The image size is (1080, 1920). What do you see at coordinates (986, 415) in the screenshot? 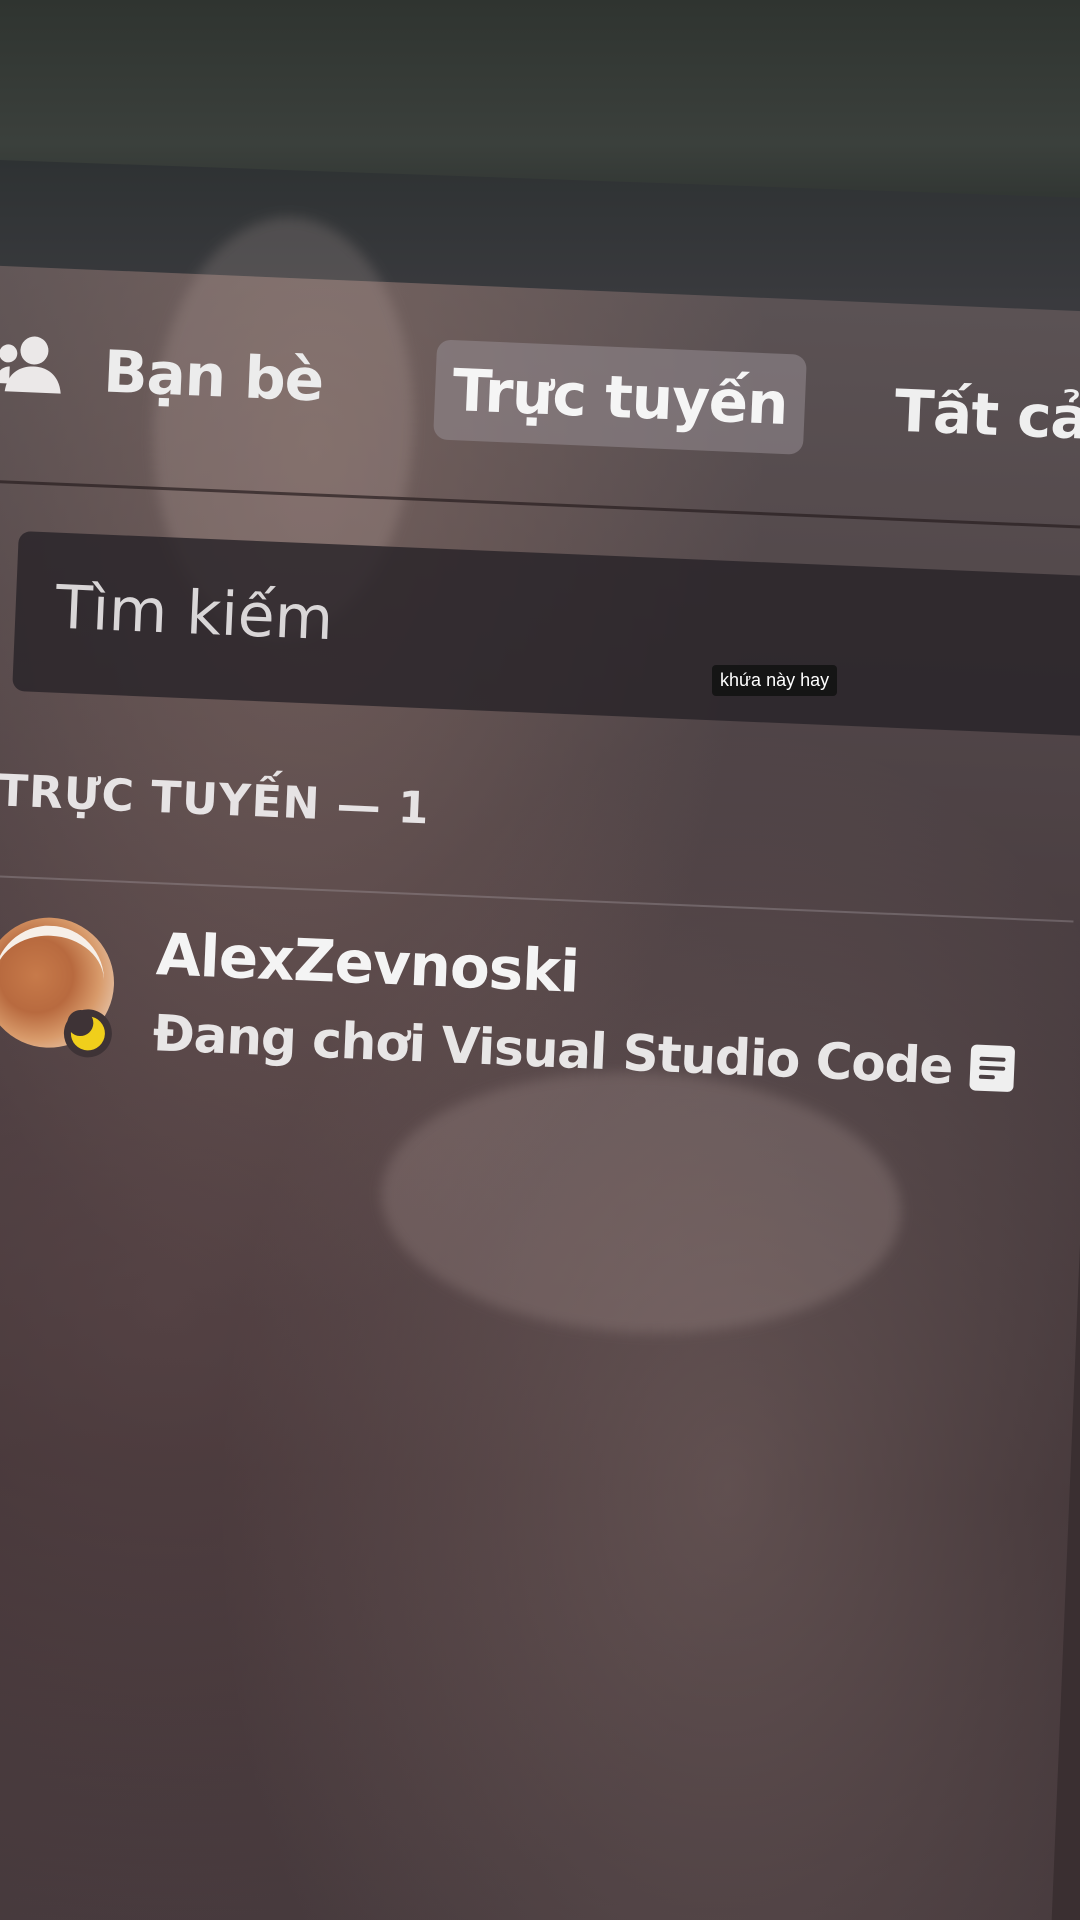
I see `tab-all: Tất cả` at bounding box center [986, 415].